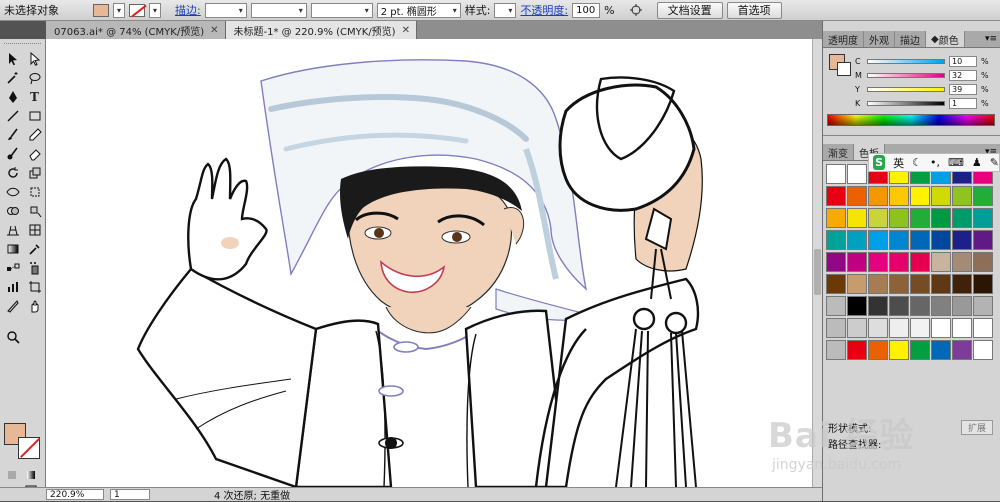 The width and height of the screenshot is (1000, 502). What do you see at coordinates (12, 77) in the screenshot?
I see `magic-wand-tool-icon` at bounding box center [12, 77].